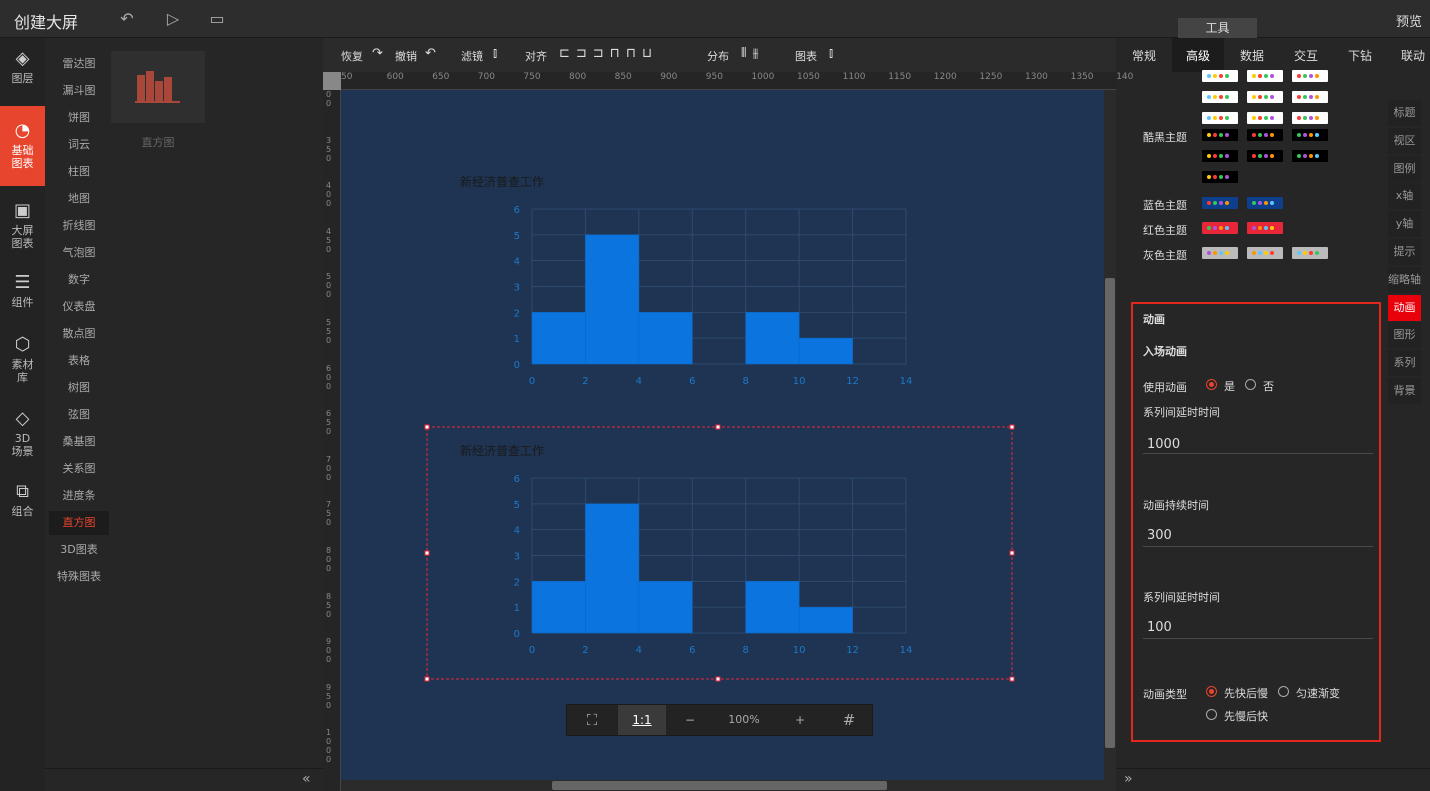 The width and height of the screenshot is (1430, 791). I want to click on collapse-right-icon: », so click(1128, 779).